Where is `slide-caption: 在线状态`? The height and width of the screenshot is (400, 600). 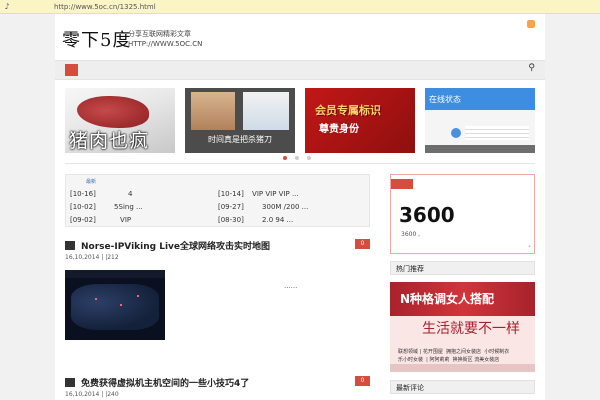
slide-caption: 在线状态 is located at coordinates (480, 99).